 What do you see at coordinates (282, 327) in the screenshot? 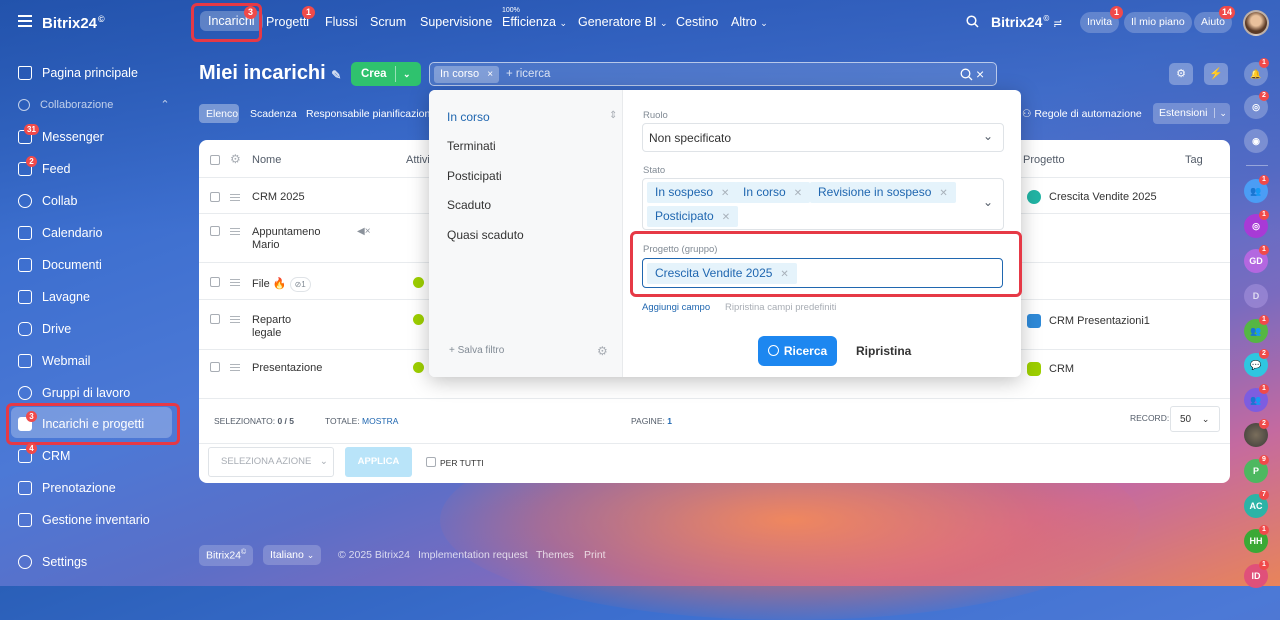
I see `task-name: Reparto legale` at bounding box center [282, 327].